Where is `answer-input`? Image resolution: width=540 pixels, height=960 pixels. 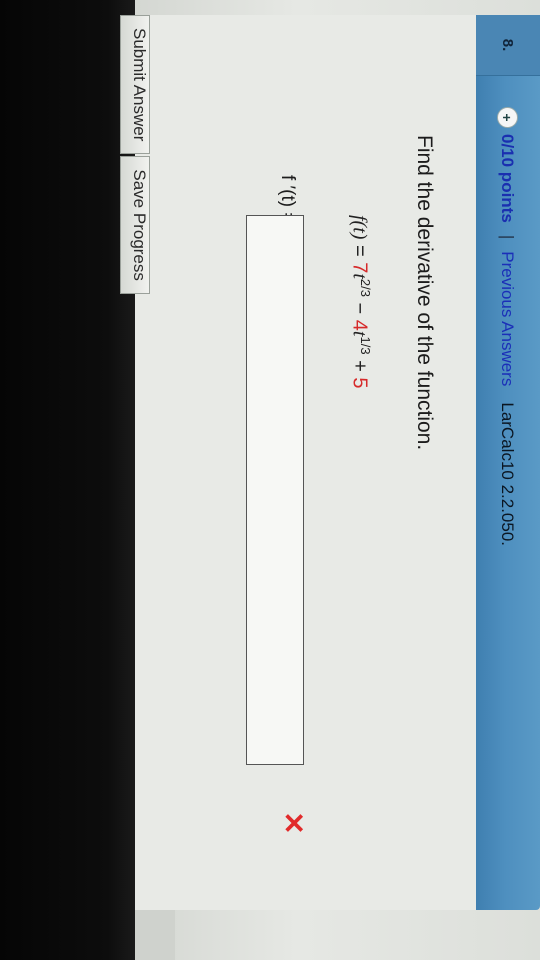
answer-input is located at coordinates (275, 490).